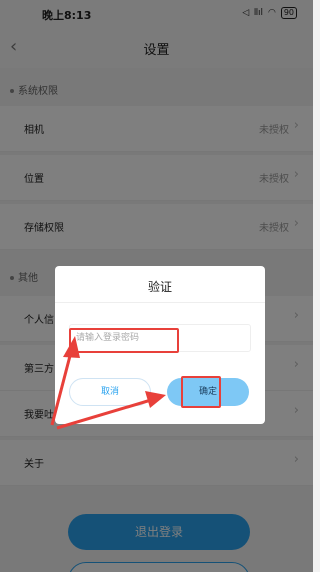  I want to click on annotation-highlight-input, so click(124, 340).